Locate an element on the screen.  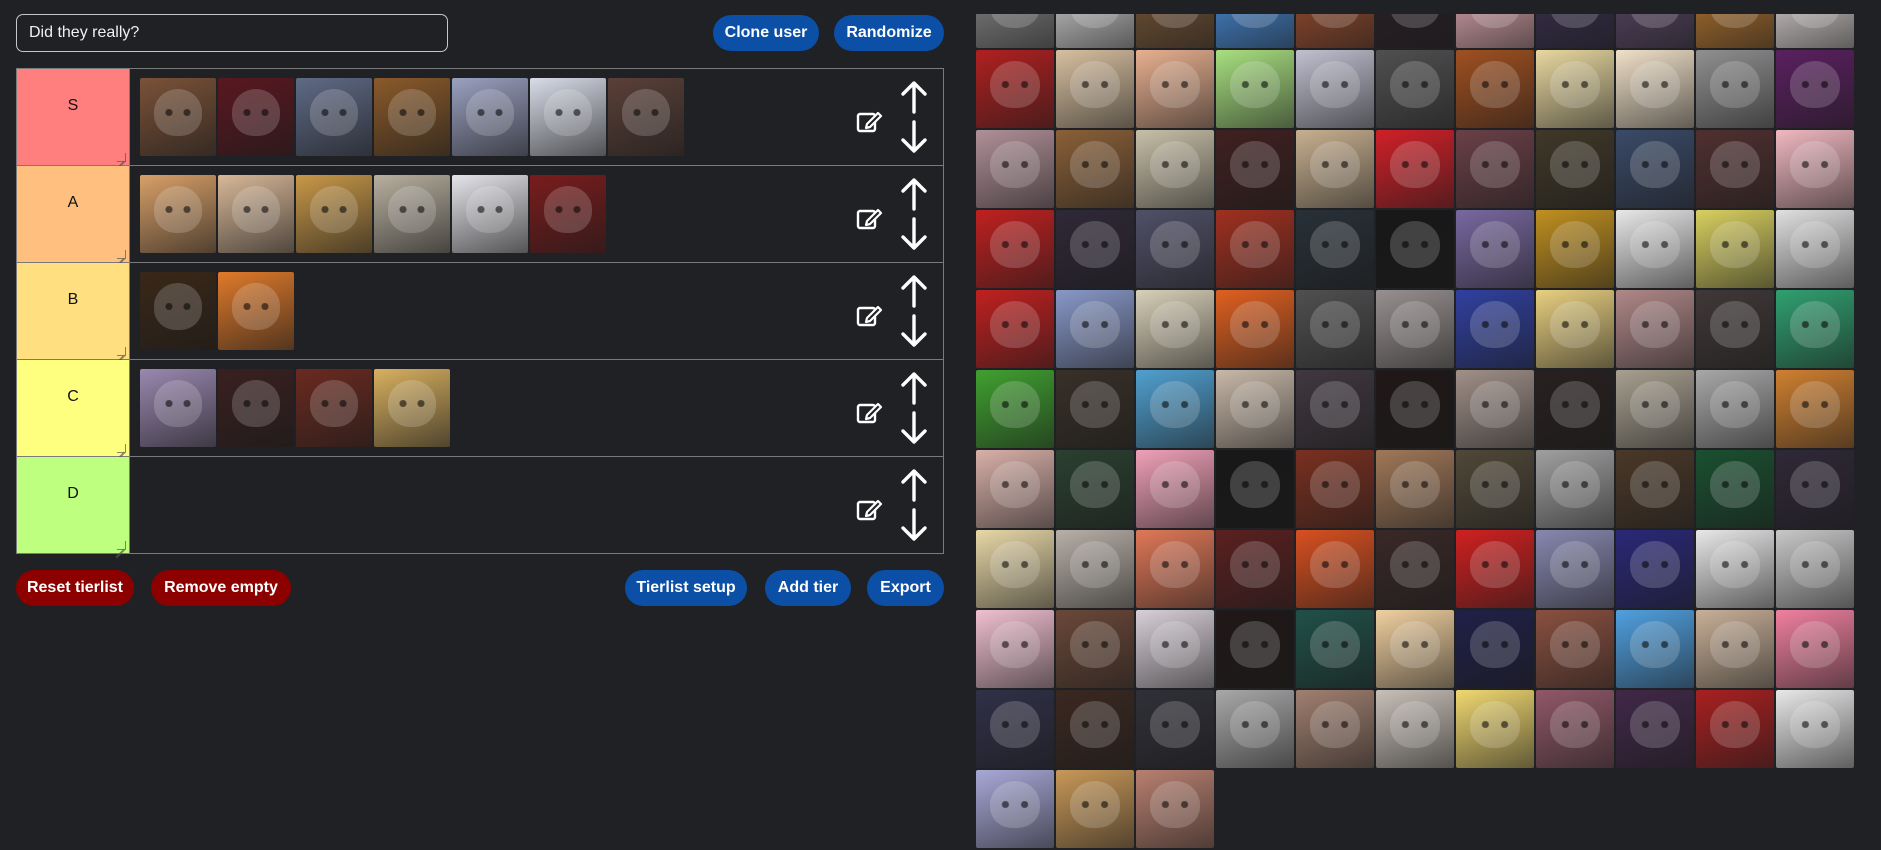
add-tier-button: Add tier is located at coordinates (808, 588).